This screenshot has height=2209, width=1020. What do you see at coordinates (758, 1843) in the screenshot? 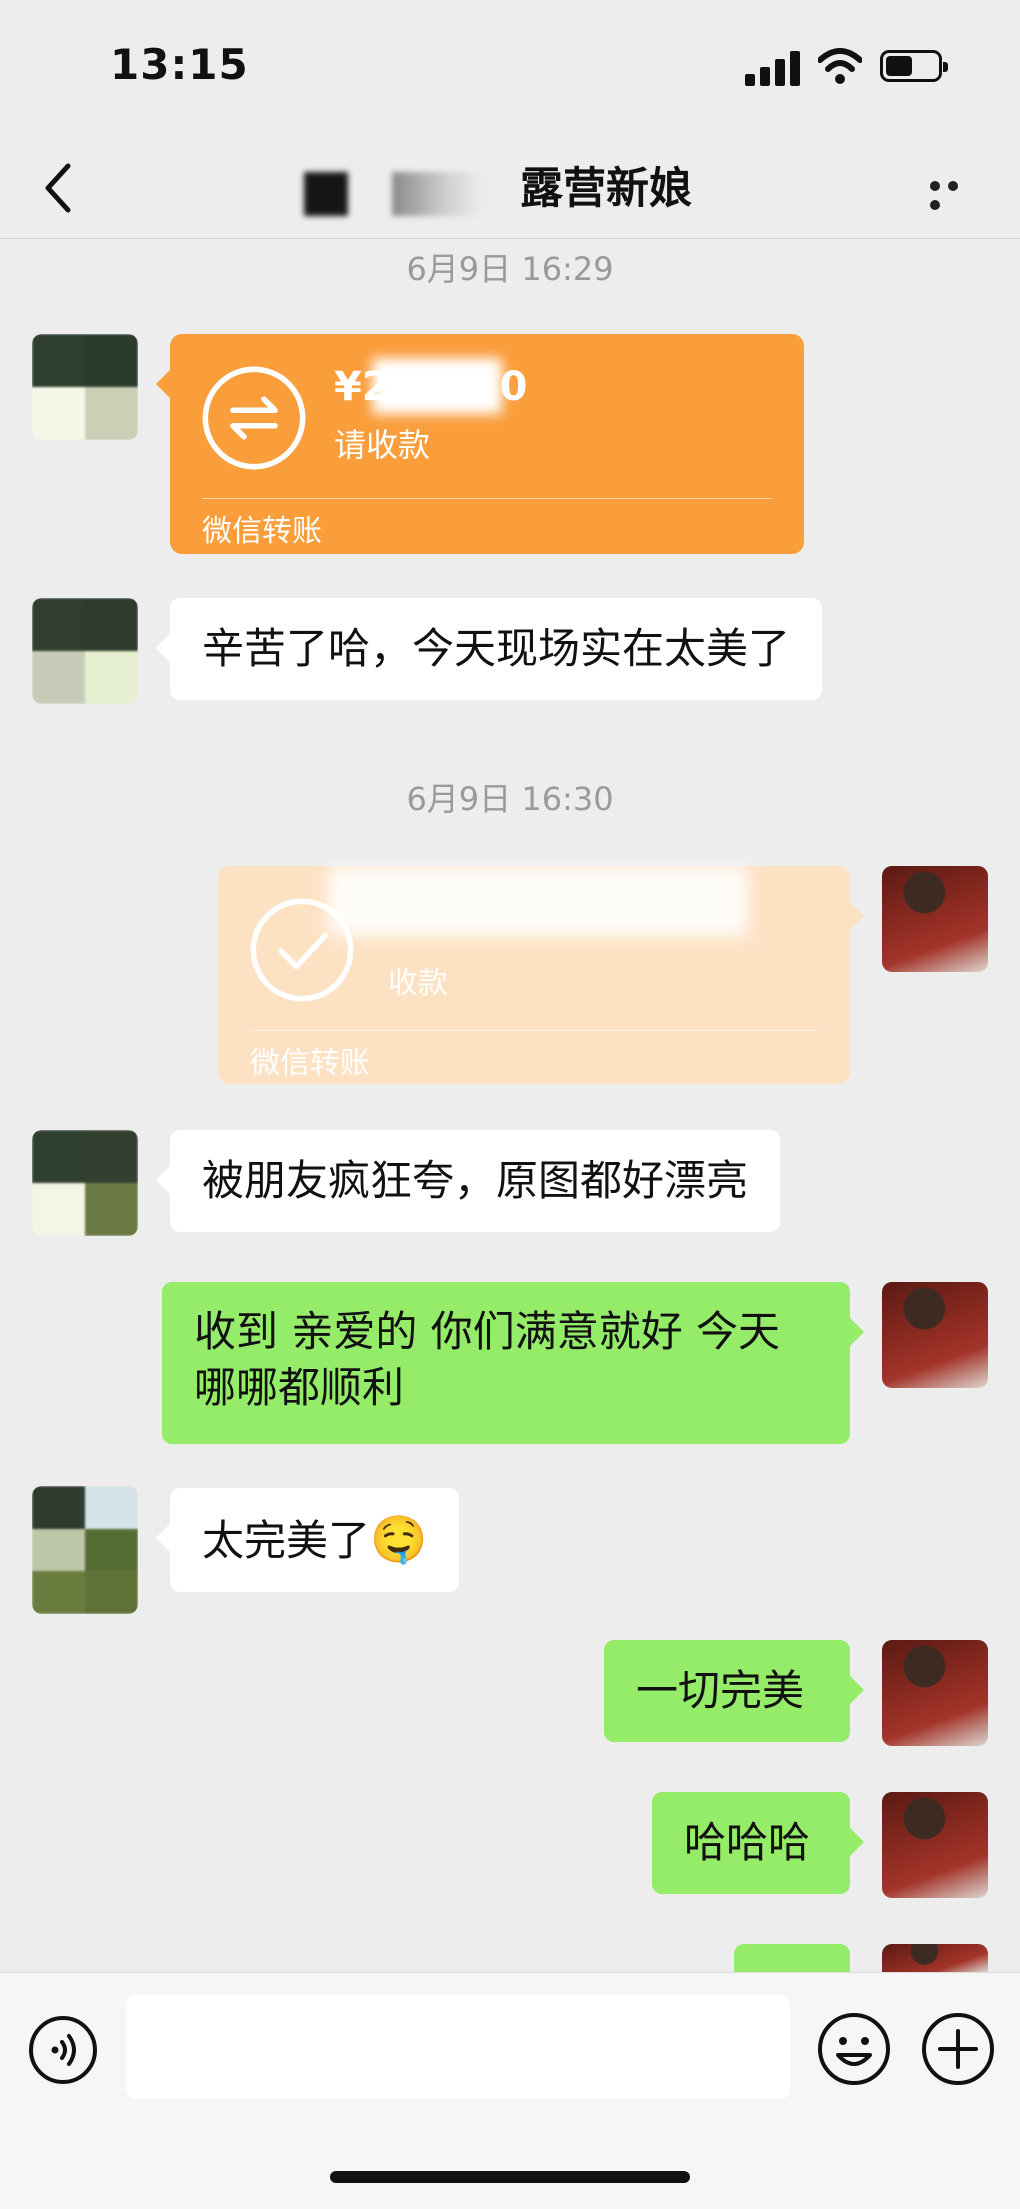
I see `message-bubble: 哈哈哈` at bounding box center [758, 1843].